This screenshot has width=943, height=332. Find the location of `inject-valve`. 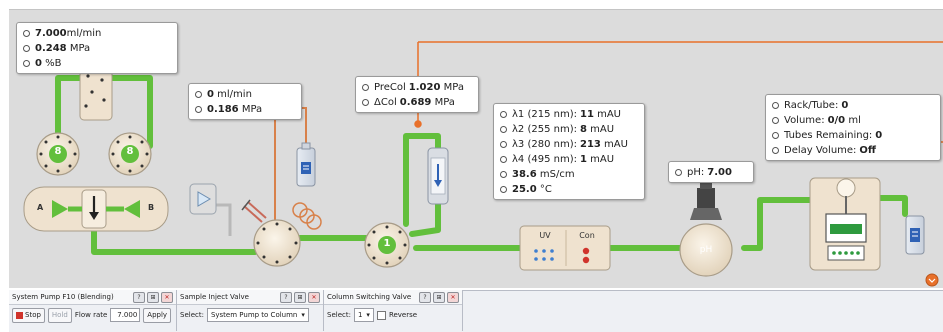

inject-valve is located at coordinates (277, 243).